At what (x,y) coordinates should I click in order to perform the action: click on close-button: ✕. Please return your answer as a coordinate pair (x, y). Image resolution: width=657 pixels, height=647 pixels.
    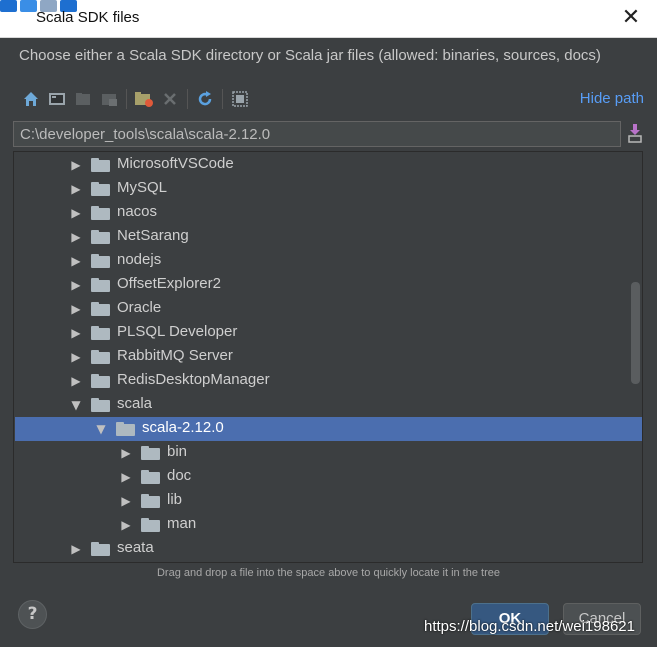
    Looking at the image, I should click on (631, 18).